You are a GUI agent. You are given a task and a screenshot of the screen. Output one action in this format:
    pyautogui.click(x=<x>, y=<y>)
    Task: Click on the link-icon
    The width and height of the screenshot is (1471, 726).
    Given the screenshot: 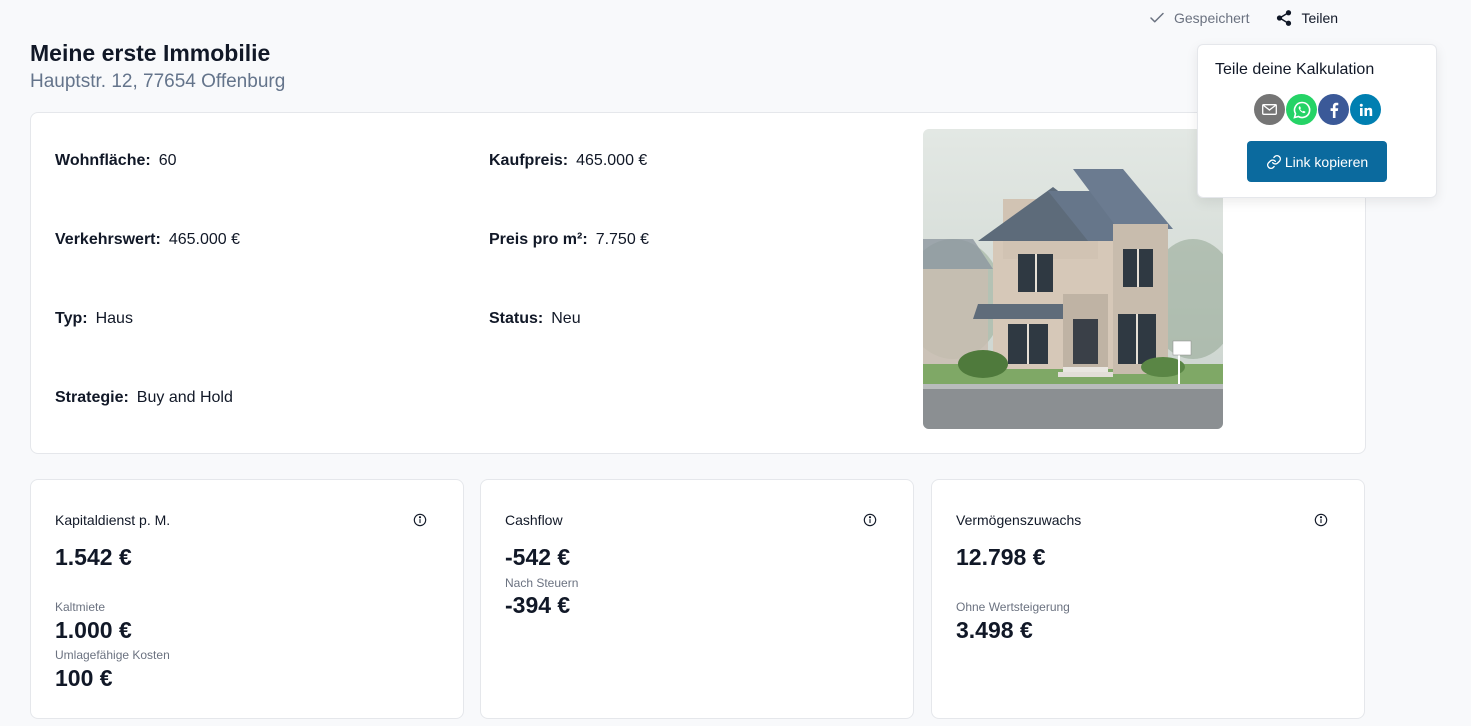 What is the action you would take?
    pyautogui.click(x=1273, y=161)
    